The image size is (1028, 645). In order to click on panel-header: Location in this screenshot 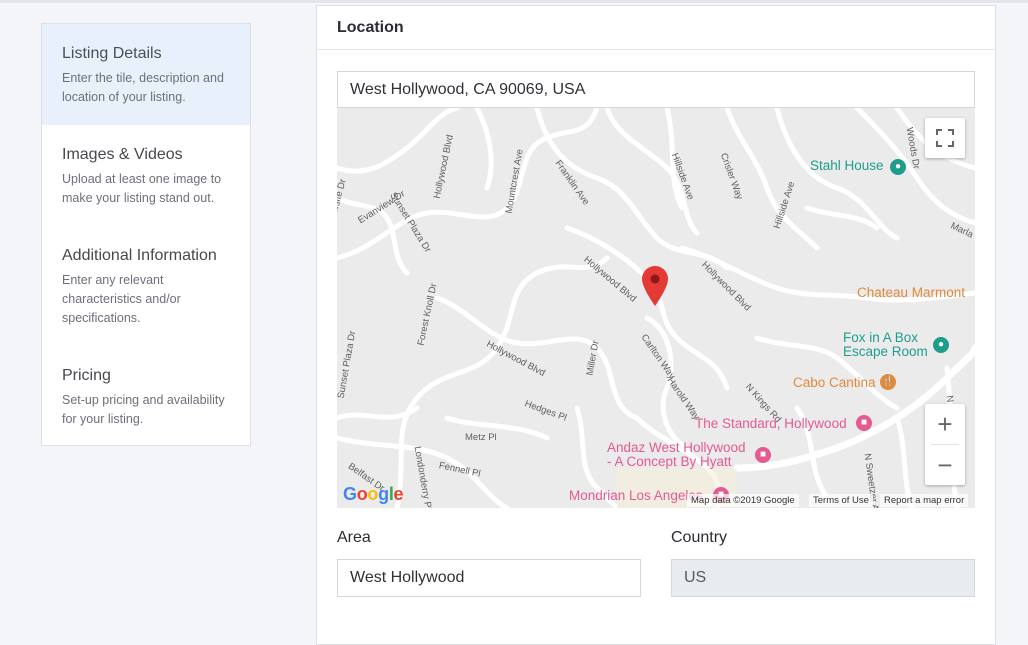, I will do `click(656, 28)`.